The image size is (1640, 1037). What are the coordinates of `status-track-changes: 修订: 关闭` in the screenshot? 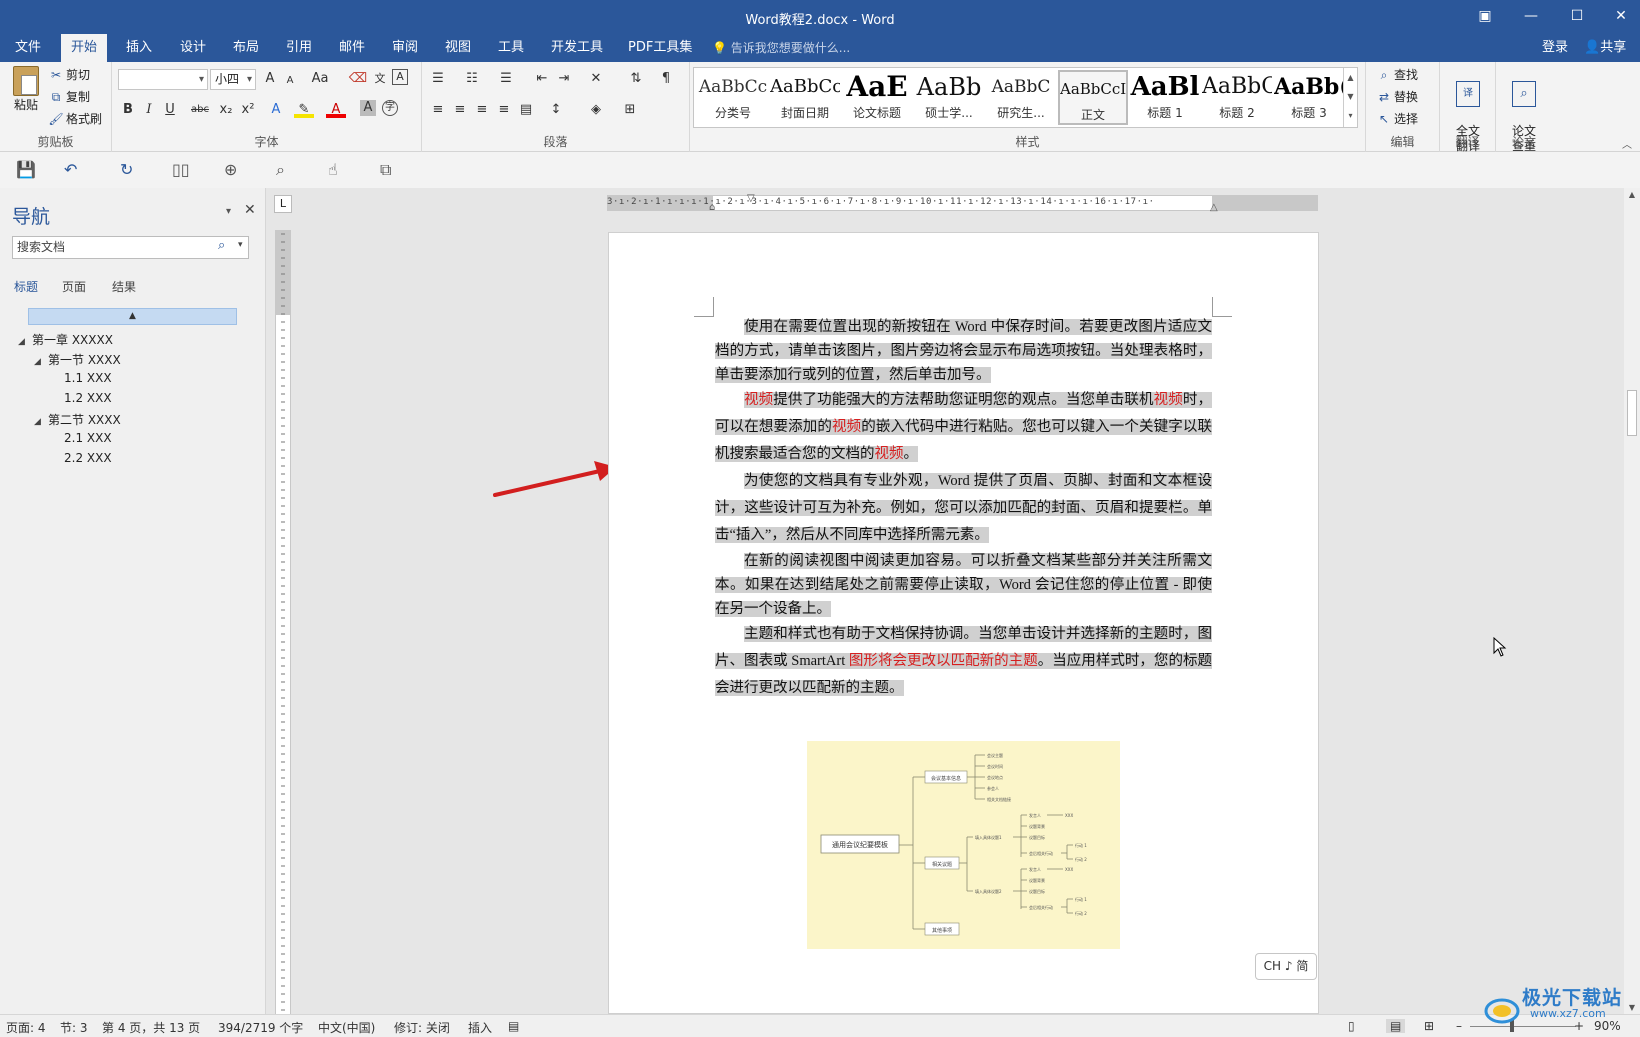 It's located at (422, 1027).